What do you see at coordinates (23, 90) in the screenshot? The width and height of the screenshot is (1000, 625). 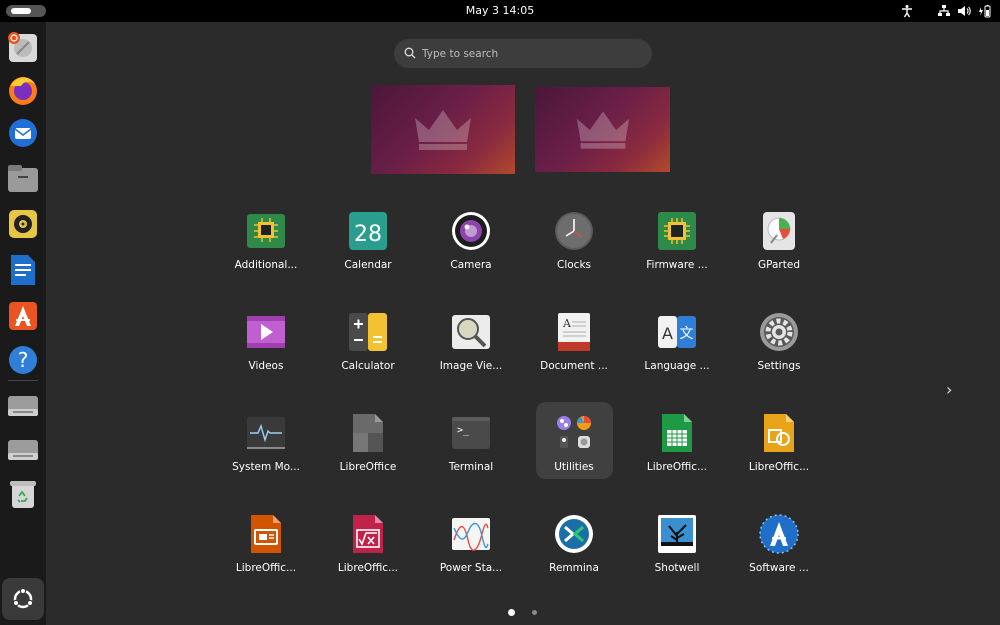 I see `firefox-icon` at bounding box center [23, 90].